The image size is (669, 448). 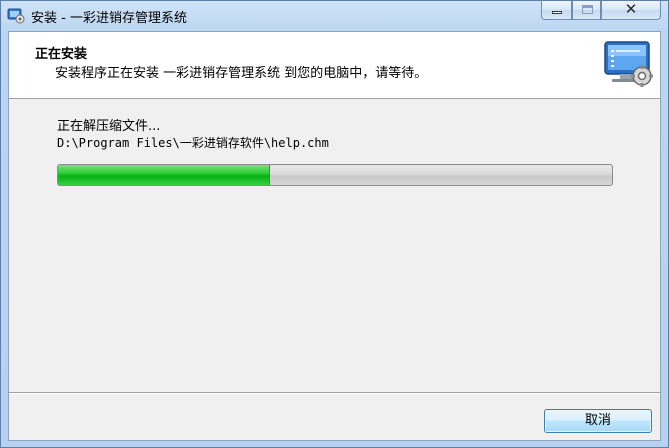 What do you see at coordinates (16, 16) in the screenshot?
I see `installer-app-icon` at bounding box center [16, 16].